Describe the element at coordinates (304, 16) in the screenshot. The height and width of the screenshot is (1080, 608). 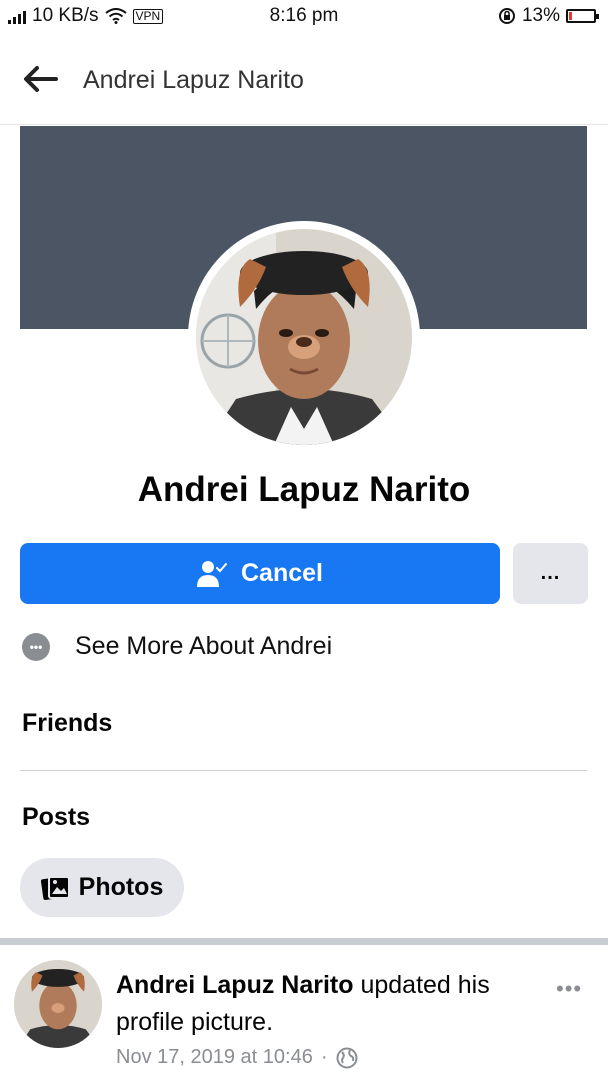
I see `status-bar: 10 KB/s VPN 8:16 pm 13%` at that location.